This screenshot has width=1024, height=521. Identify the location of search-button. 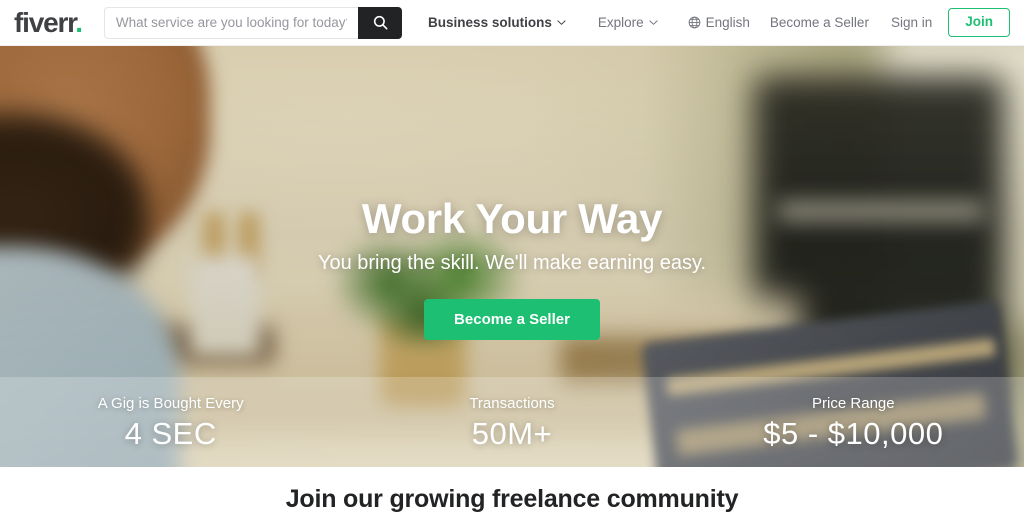
(380, 22).